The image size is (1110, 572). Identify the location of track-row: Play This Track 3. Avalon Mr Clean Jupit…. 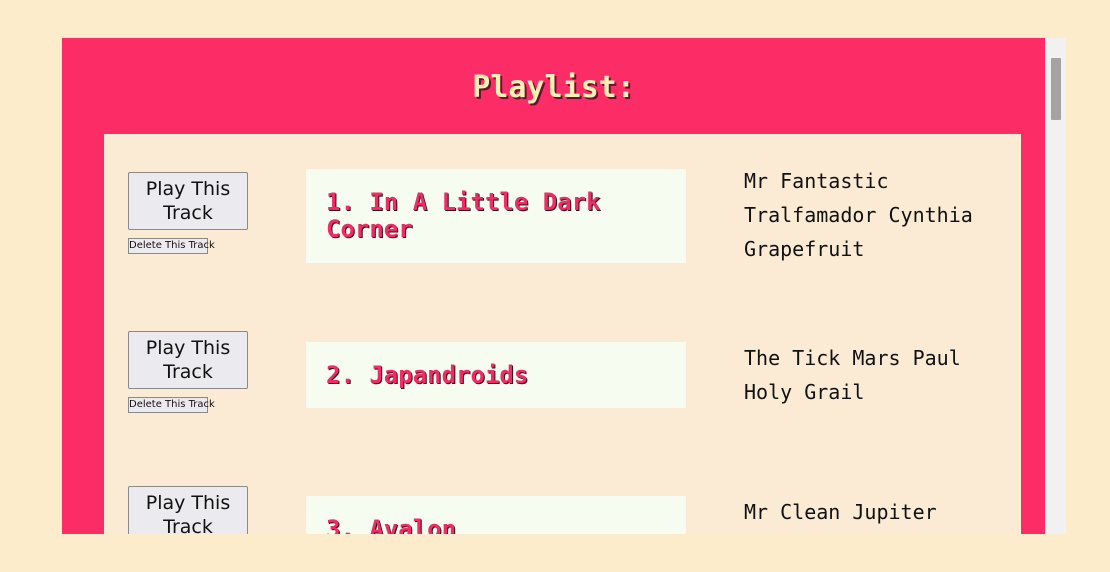
(562, 491).